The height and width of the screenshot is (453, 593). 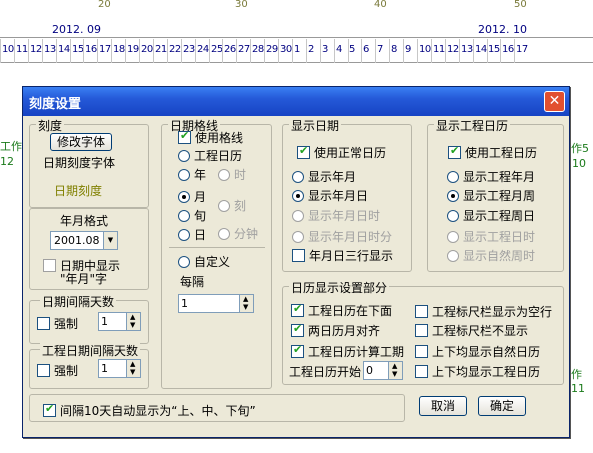 I want to click on radio-year-month: 显示年月, so click(x=324, y=176).